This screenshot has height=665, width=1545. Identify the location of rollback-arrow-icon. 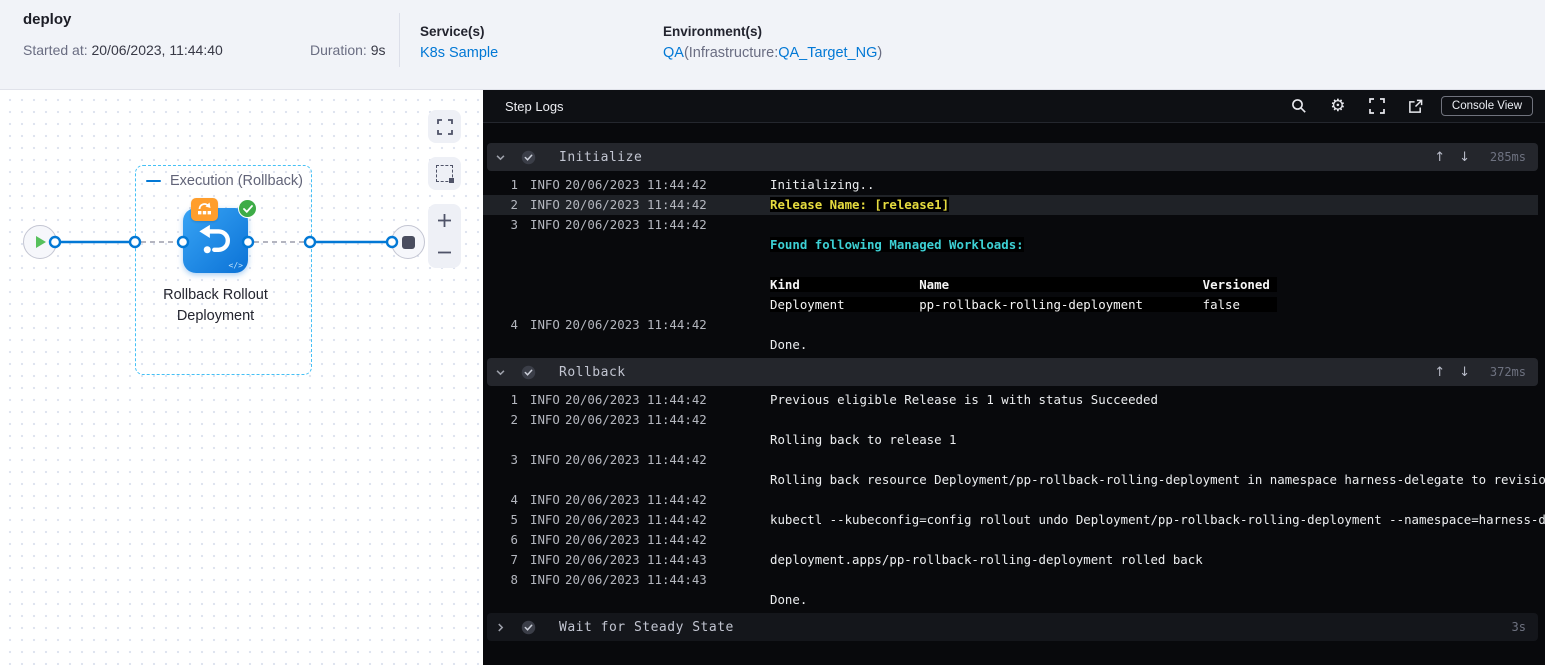
(214, 238).